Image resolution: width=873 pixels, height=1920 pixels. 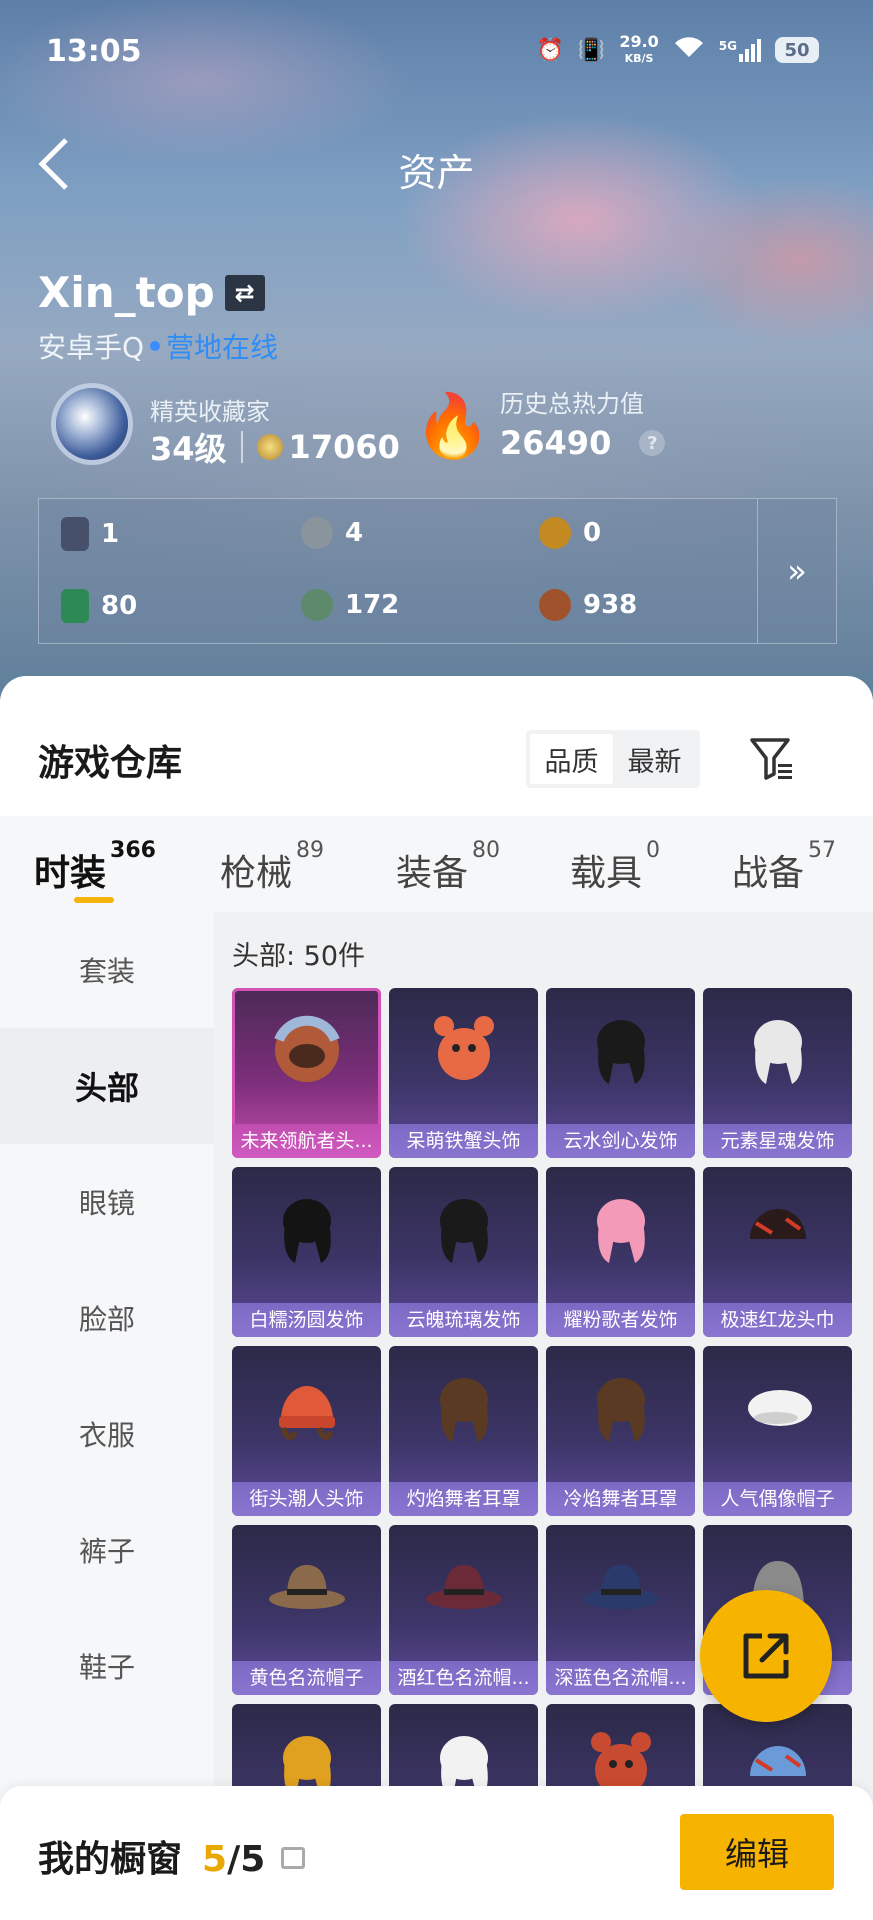 I want to click on bronze-coin-icon, so click(x=555, y=605).